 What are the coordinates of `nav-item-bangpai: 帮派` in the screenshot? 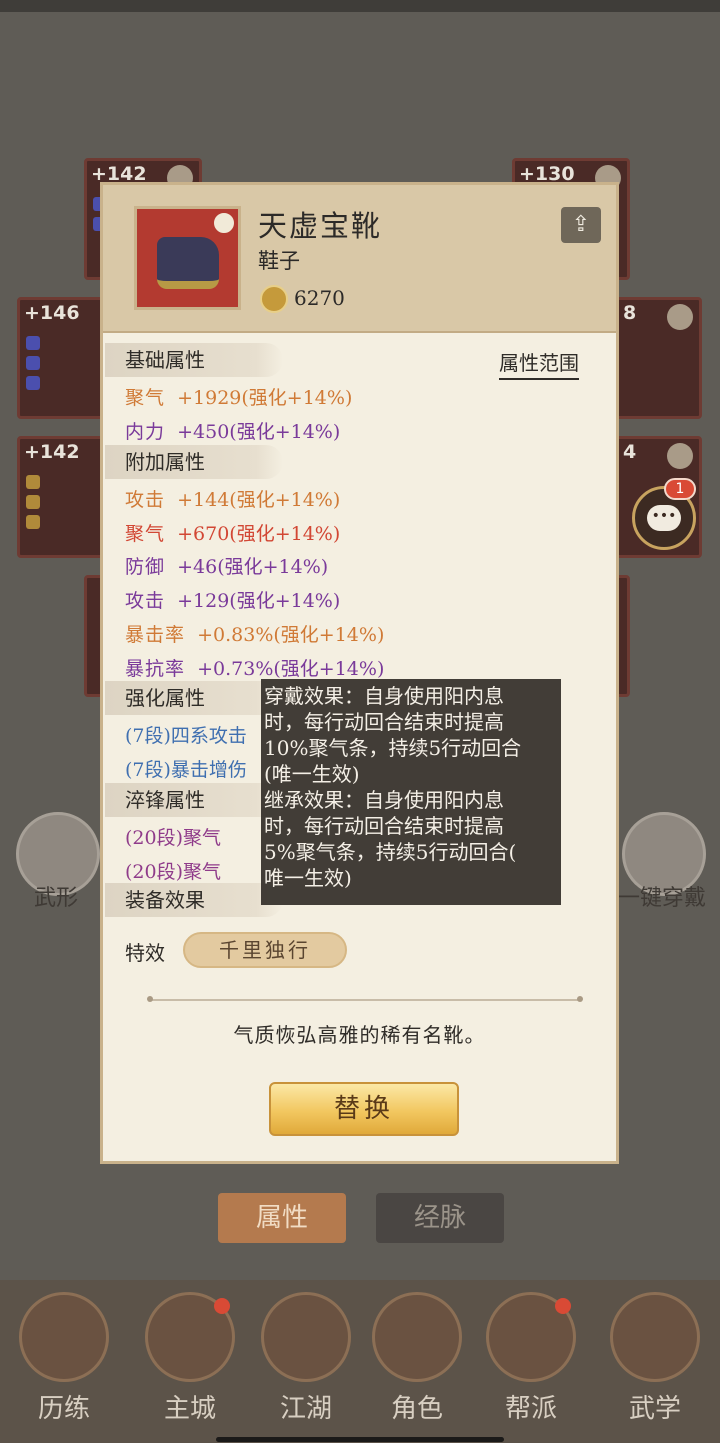 It's located at (531, 1362).